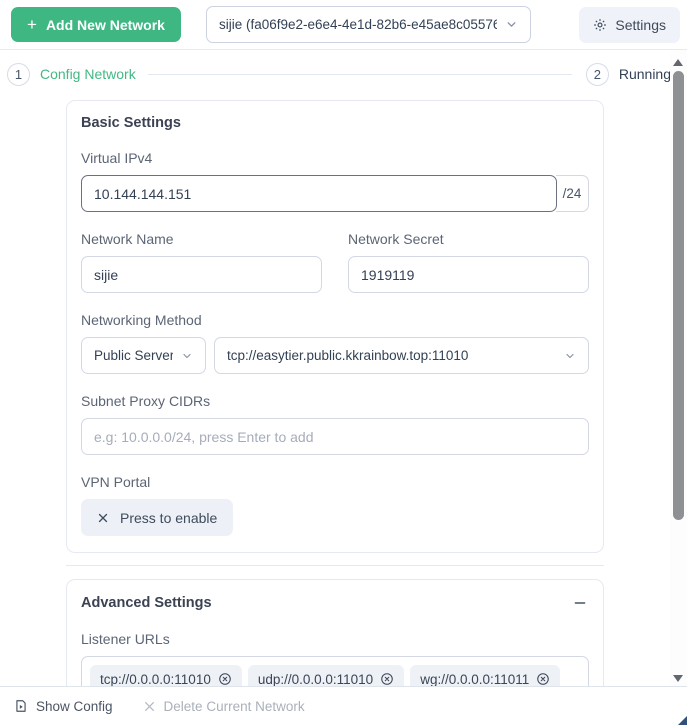 The width and height of the screenshot is (687, 725). Describe the element at coordinates (32, 24) in the screenshot. I see `plus-icon: +` at that location.